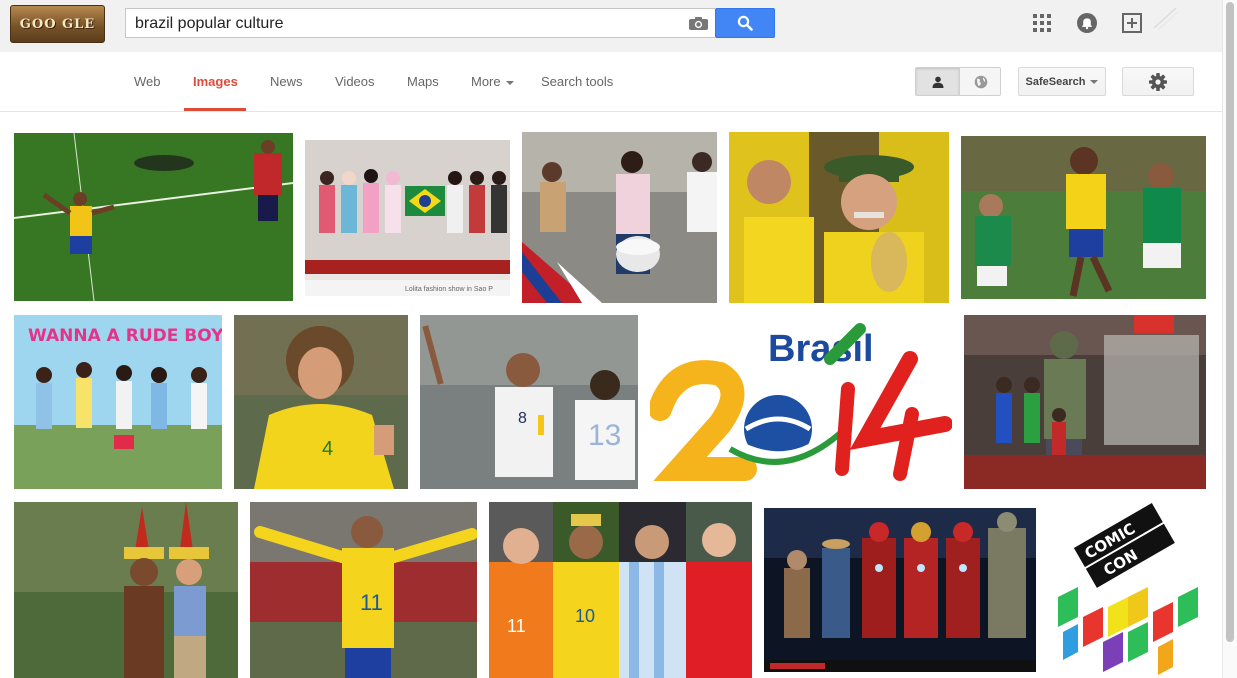 The width and height of the screenshot is (1237, 678). What do you see at coordinates (286, 81) in the screenshot?
I see `tab-news: News` at bounding box center [286, 81].